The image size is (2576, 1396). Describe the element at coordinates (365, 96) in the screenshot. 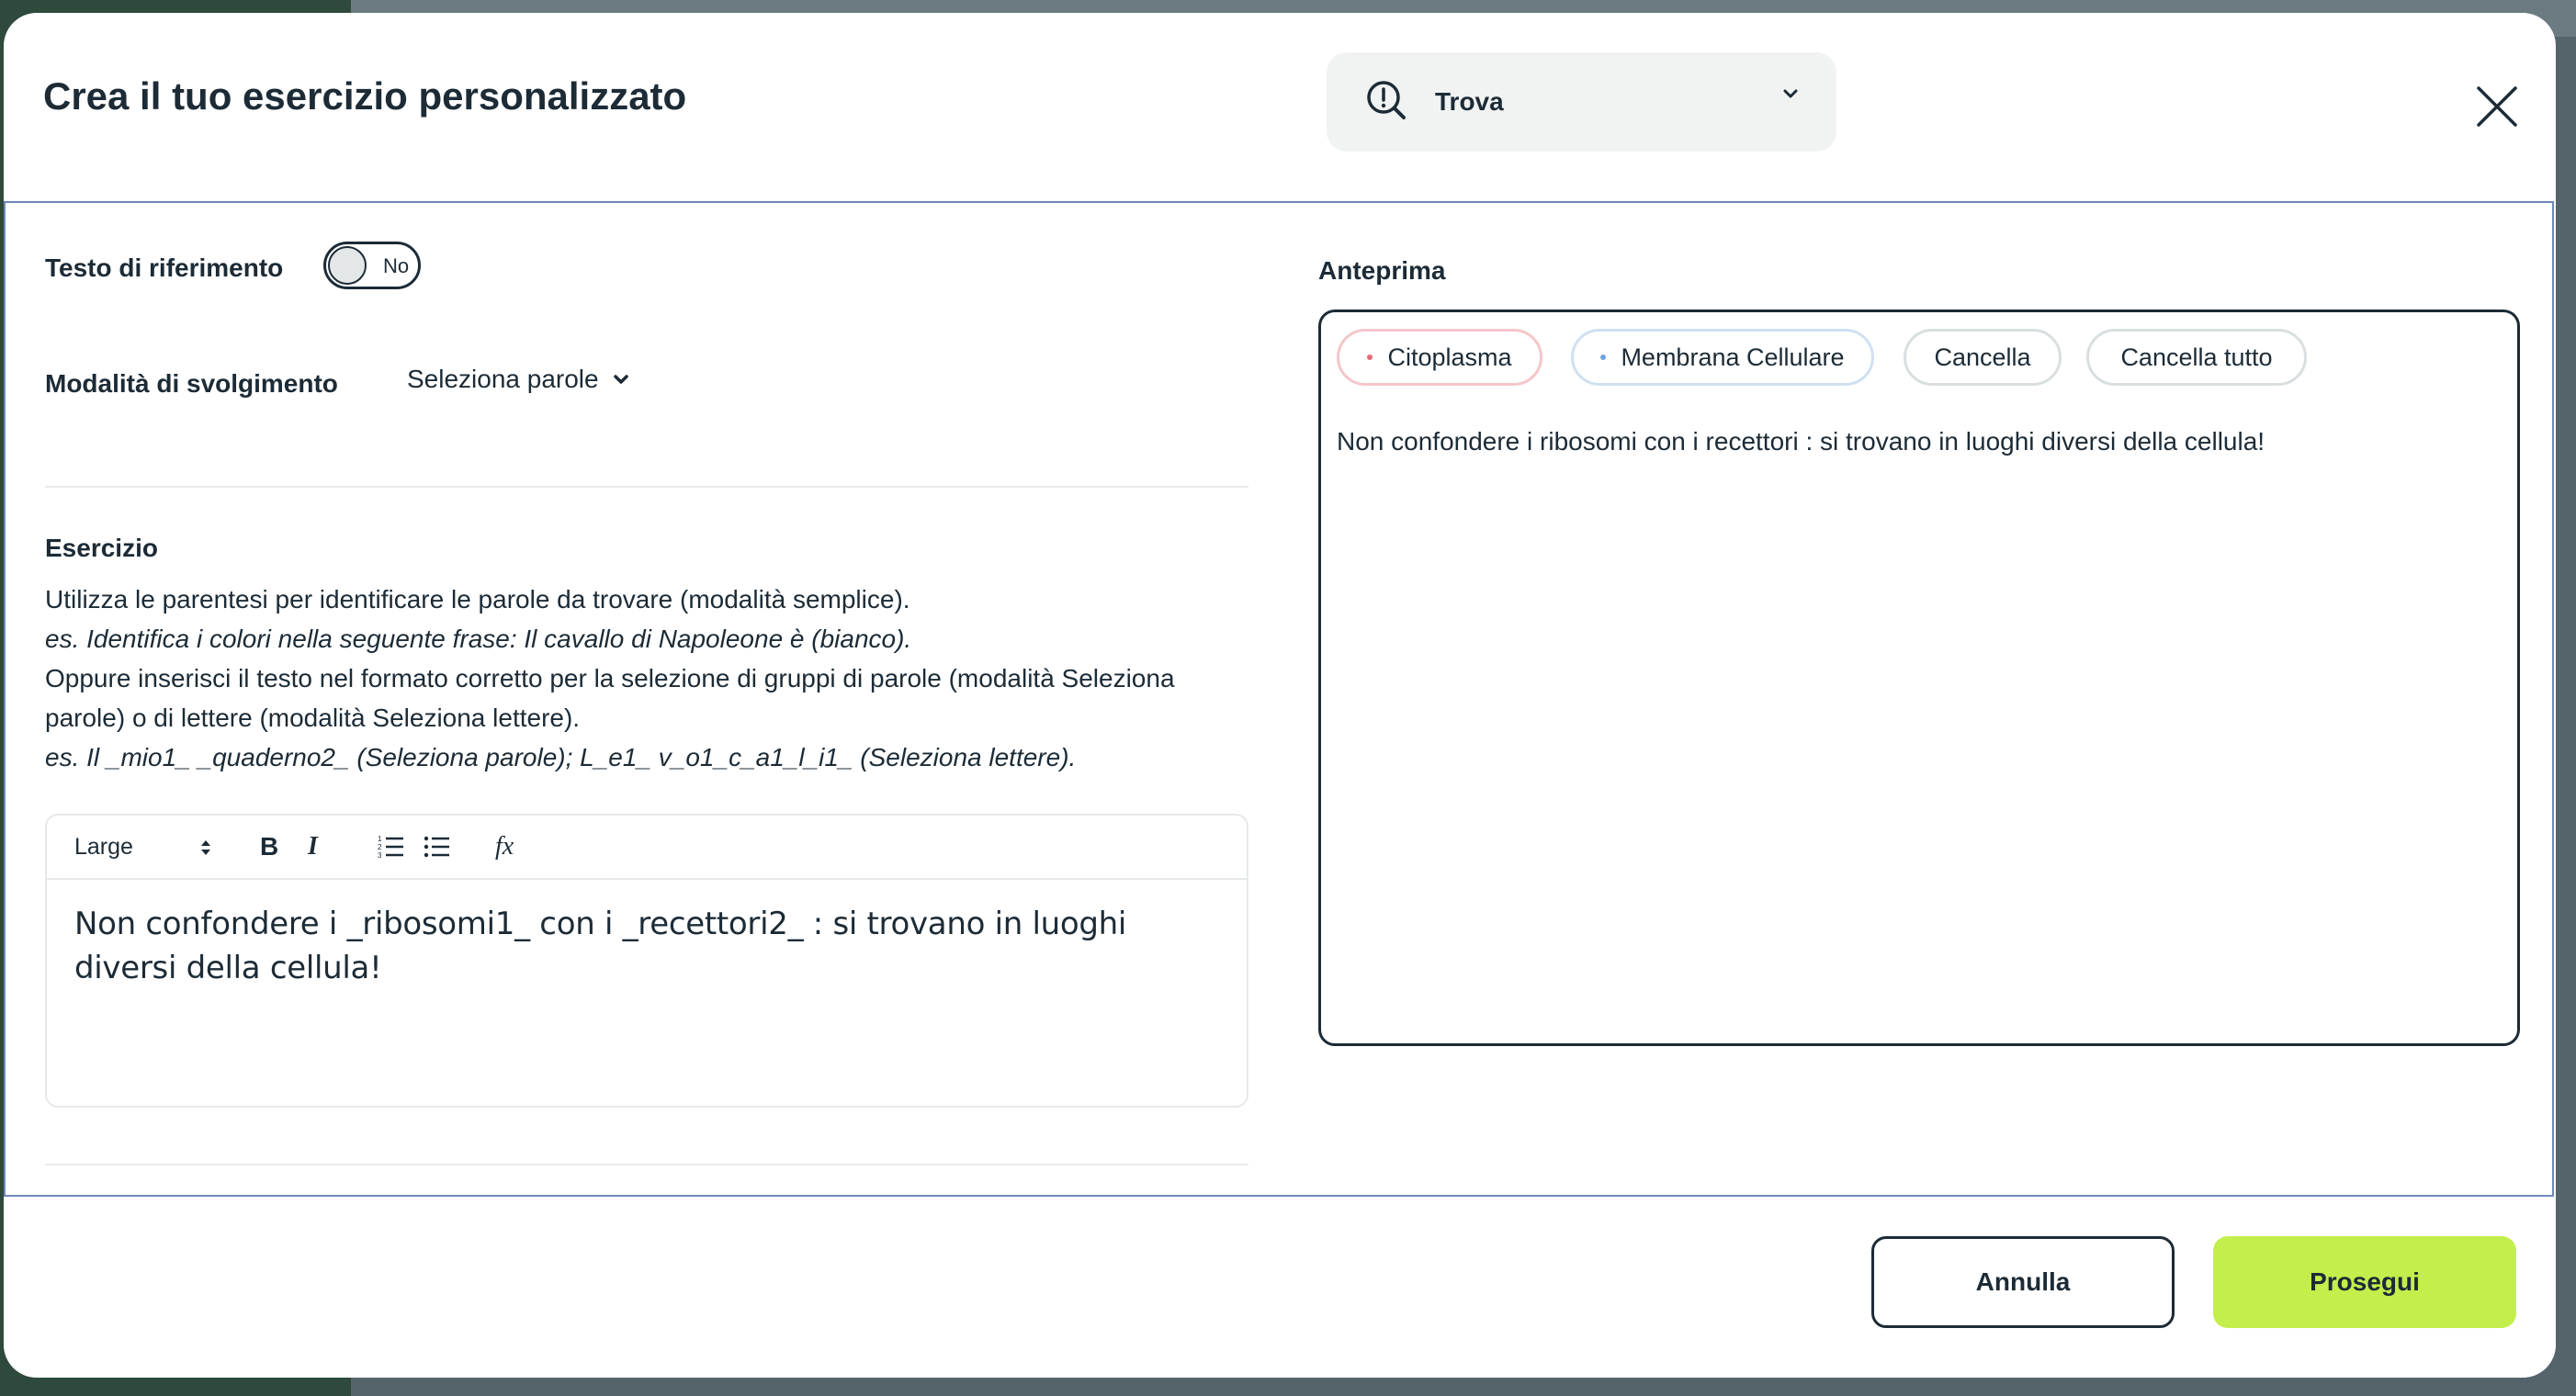

I see `modal-title: Crea il tuo esercizio personalizzato` at that location.